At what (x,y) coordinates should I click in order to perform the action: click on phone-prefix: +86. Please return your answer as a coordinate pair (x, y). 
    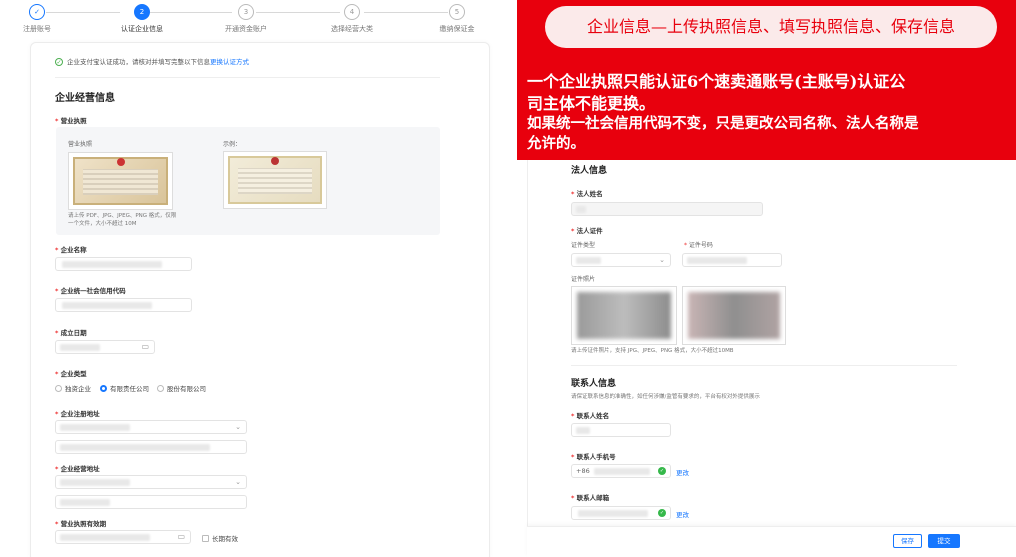
    Looking at the image, I should click on (583, 471).